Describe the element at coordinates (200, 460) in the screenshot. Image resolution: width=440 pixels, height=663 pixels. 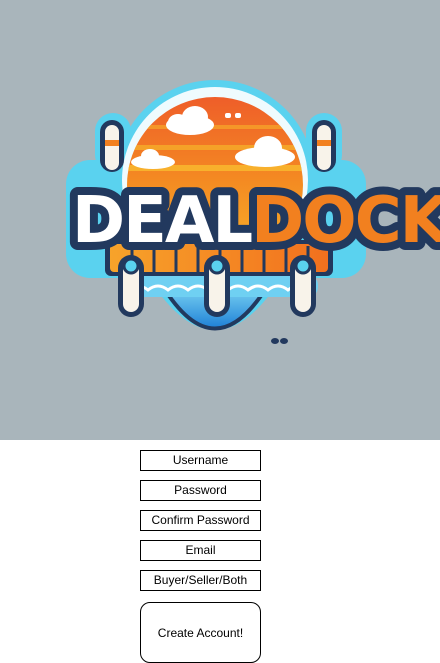
I see `username-input` at that location.